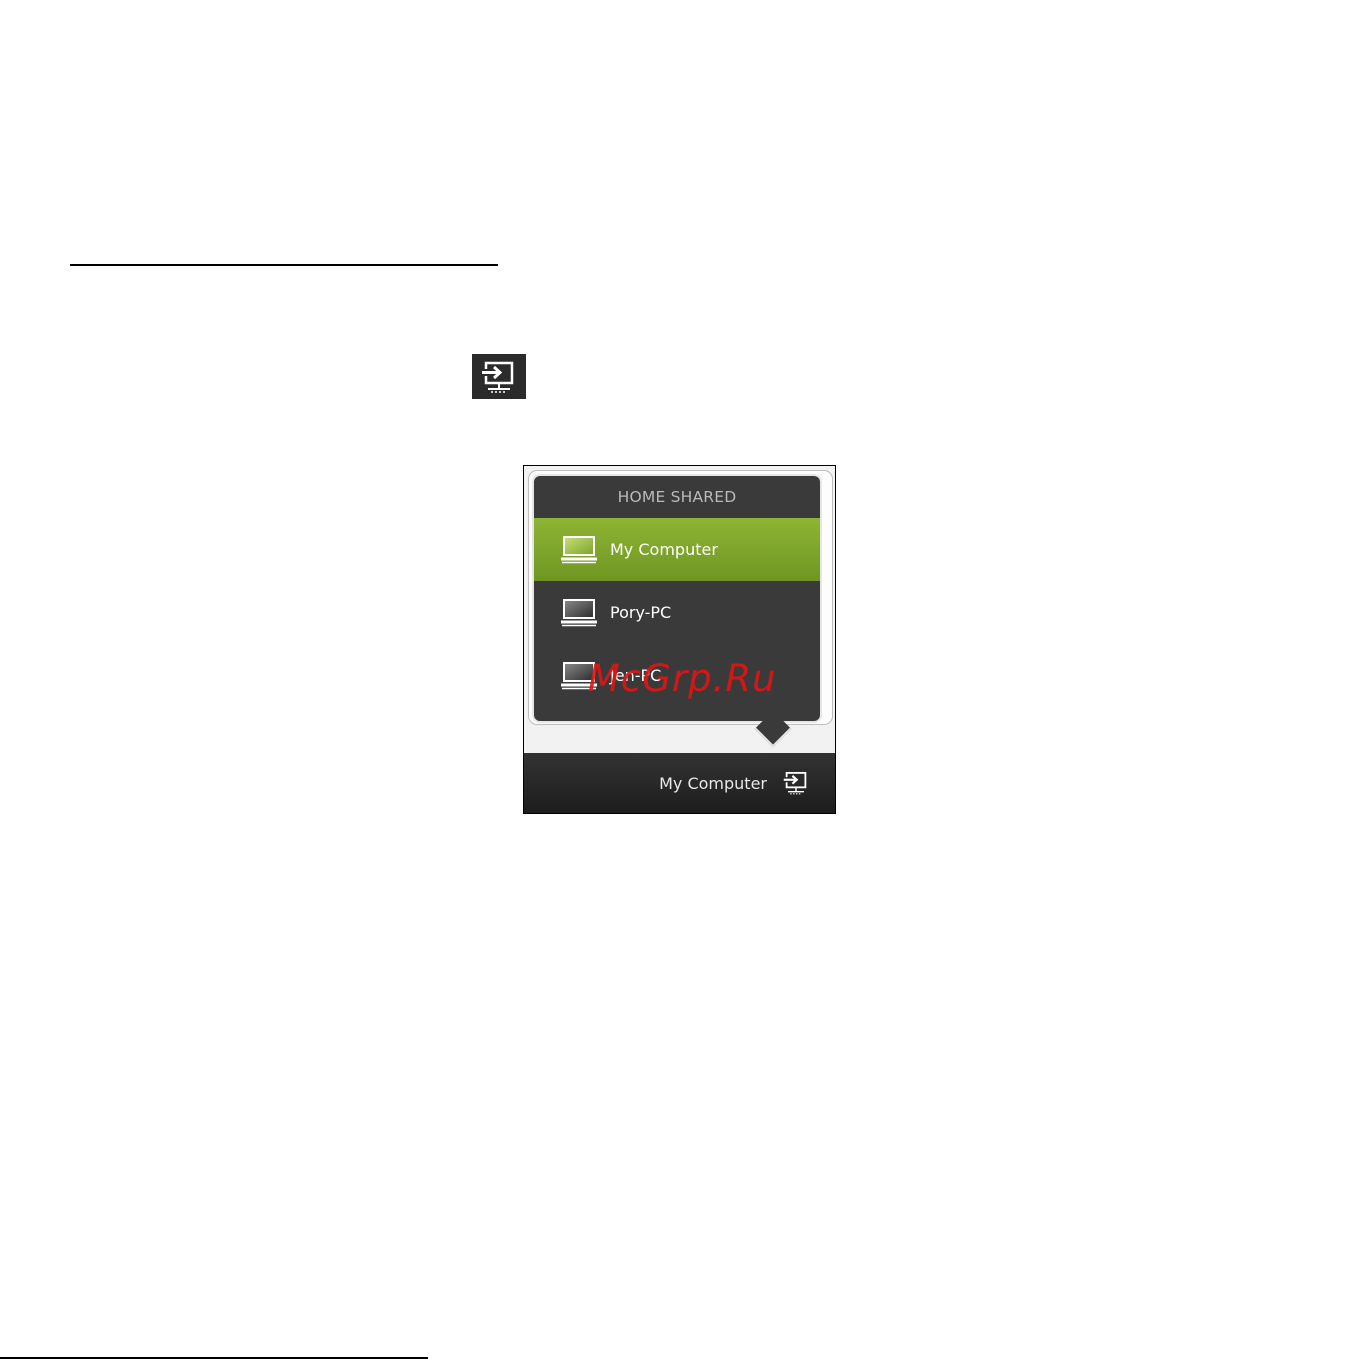 This screenshot has height=1361, width=1361. What do you see at coordinates (772, 712) in the screenshot?
I see `popup-pointer-mask` at bounding box center [772, 712].